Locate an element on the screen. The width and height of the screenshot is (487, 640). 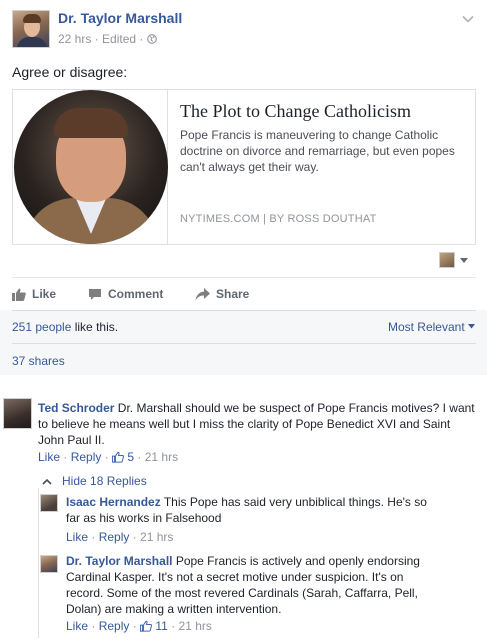
reply-author: Dr. Taylor Marshall is located at coordinates (119, 561).